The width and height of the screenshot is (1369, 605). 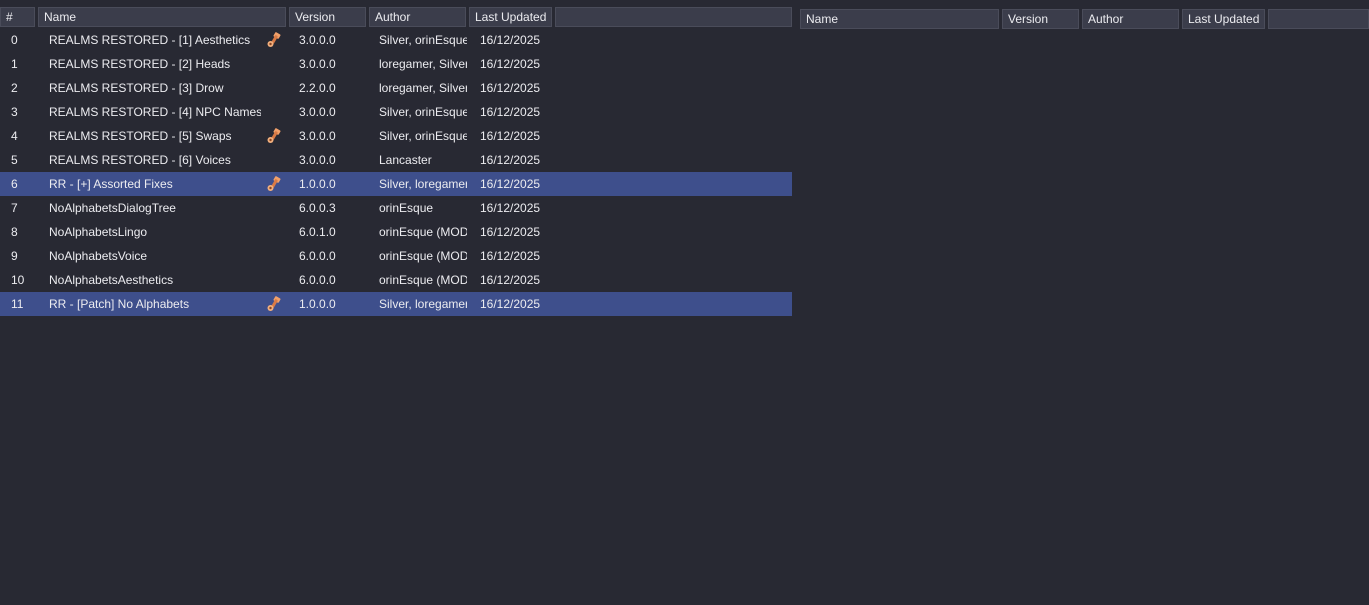 I want to click on mod-name: NoAlphabetsLingo, so click(x=98, y=232).